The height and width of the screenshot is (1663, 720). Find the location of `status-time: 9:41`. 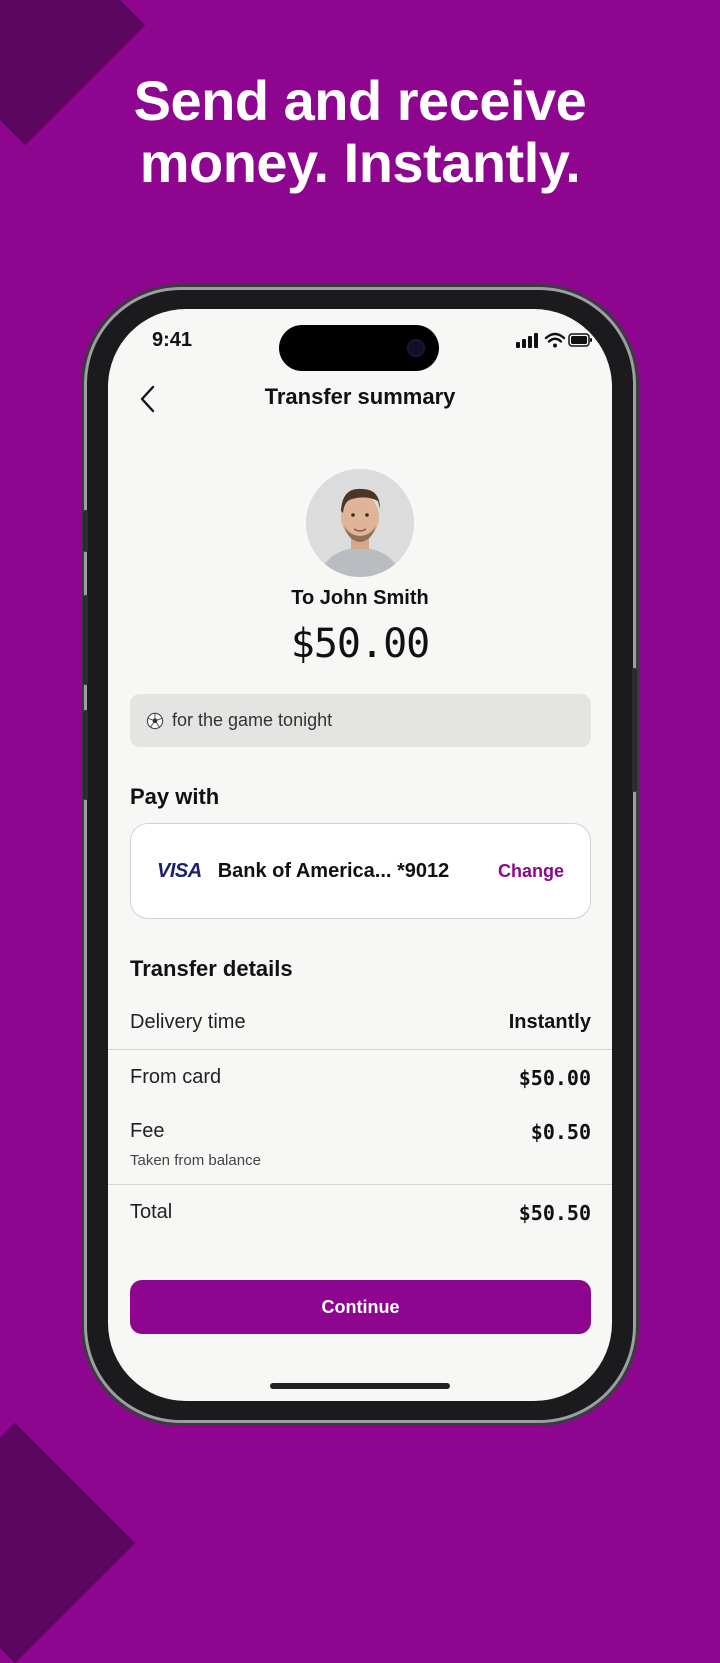

status-time: 9:41 is located at coordinates (172, 340).